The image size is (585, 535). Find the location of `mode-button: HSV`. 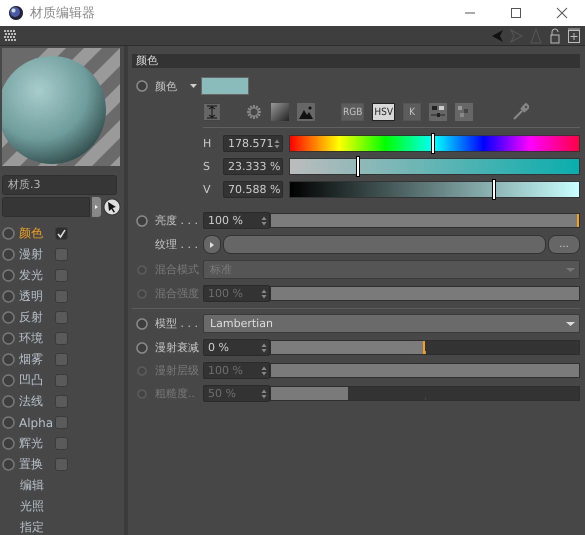

mode-button: HSV is located at coordinates (384, 112).